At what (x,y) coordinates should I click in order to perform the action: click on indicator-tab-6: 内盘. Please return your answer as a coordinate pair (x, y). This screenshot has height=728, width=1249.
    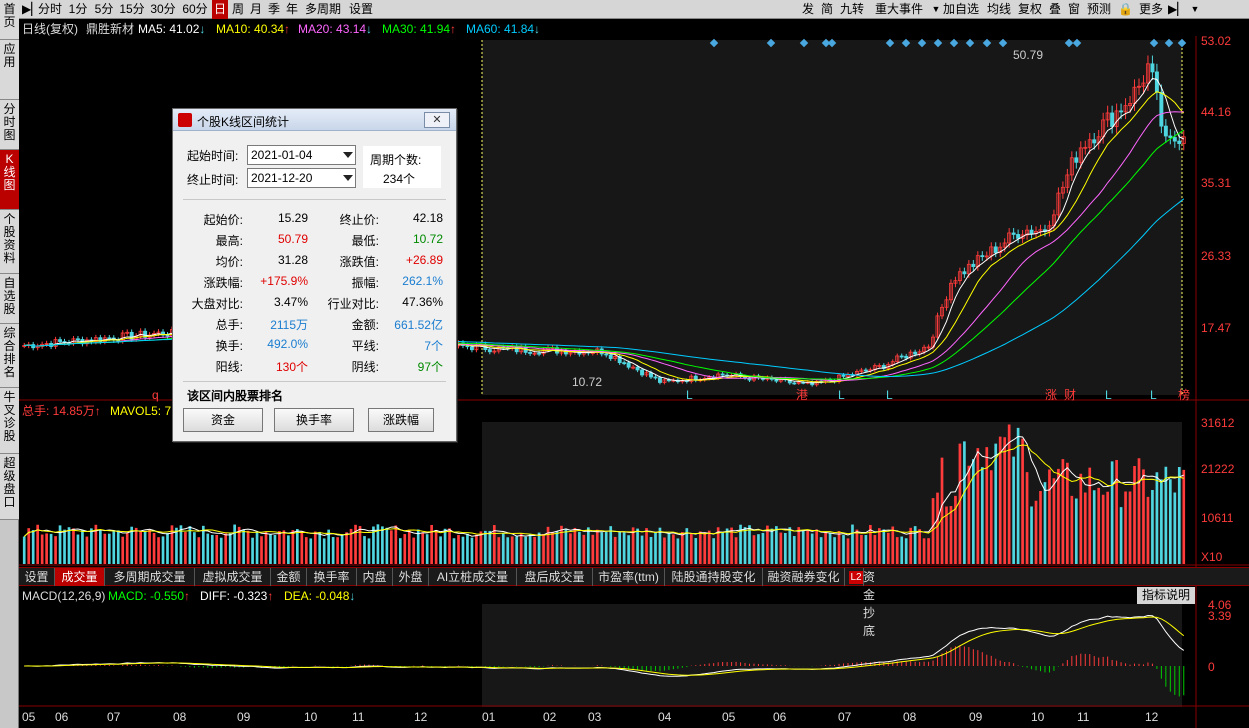
    Looking at the image, I should click on (375, 577).